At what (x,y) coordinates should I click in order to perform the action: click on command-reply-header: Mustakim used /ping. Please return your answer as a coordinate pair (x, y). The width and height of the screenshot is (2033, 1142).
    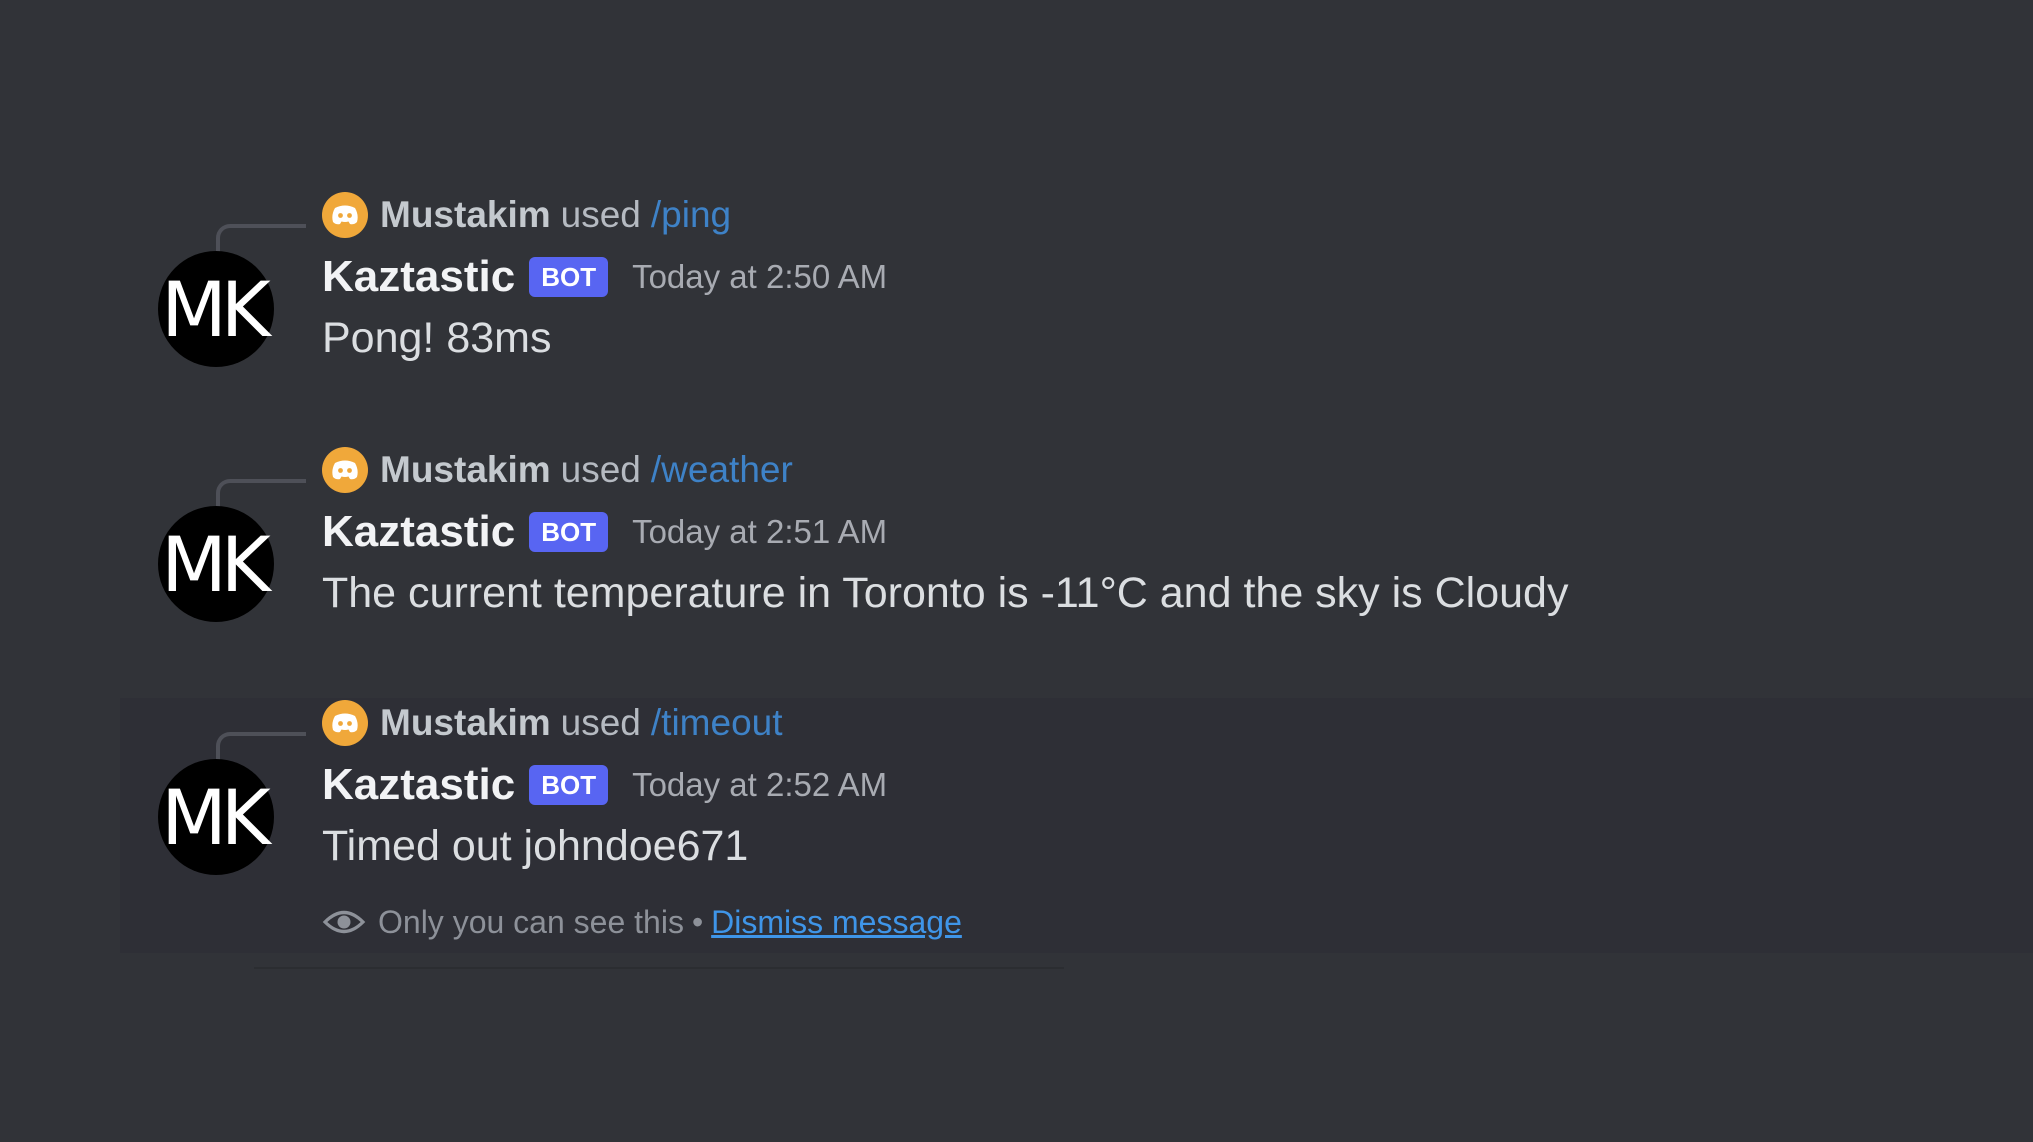
    Looking at the image, I should click on (526, 215).